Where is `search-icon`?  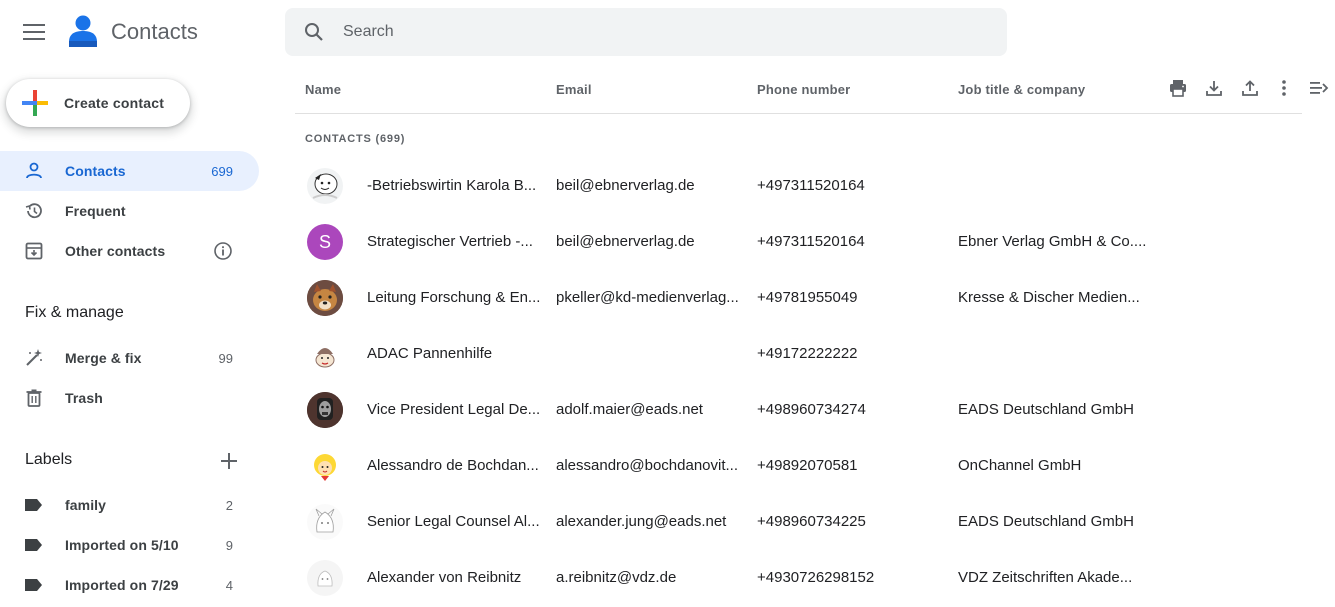
search-icon is located at coordinates (314, 32).